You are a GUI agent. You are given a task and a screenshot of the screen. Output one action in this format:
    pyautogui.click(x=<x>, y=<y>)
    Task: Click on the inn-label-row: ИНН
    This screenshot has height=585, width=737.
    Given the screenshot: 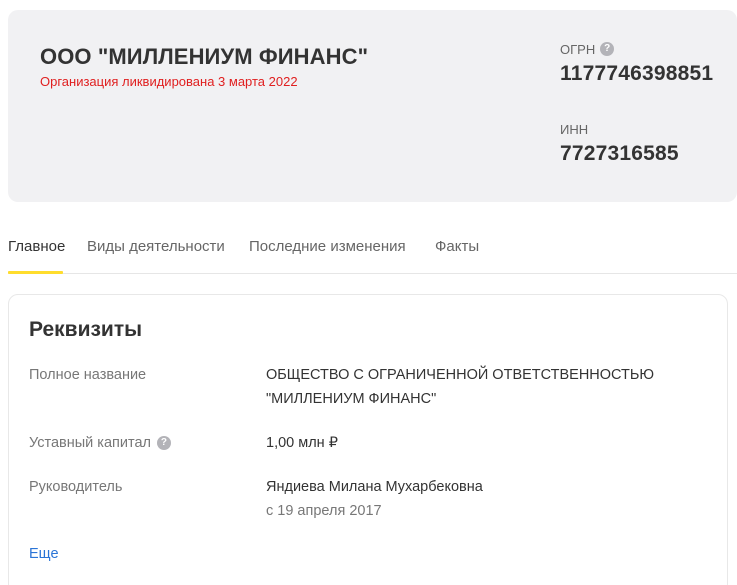 What is the action you would take?
    pyautogui.click(x=619, y=129)
    